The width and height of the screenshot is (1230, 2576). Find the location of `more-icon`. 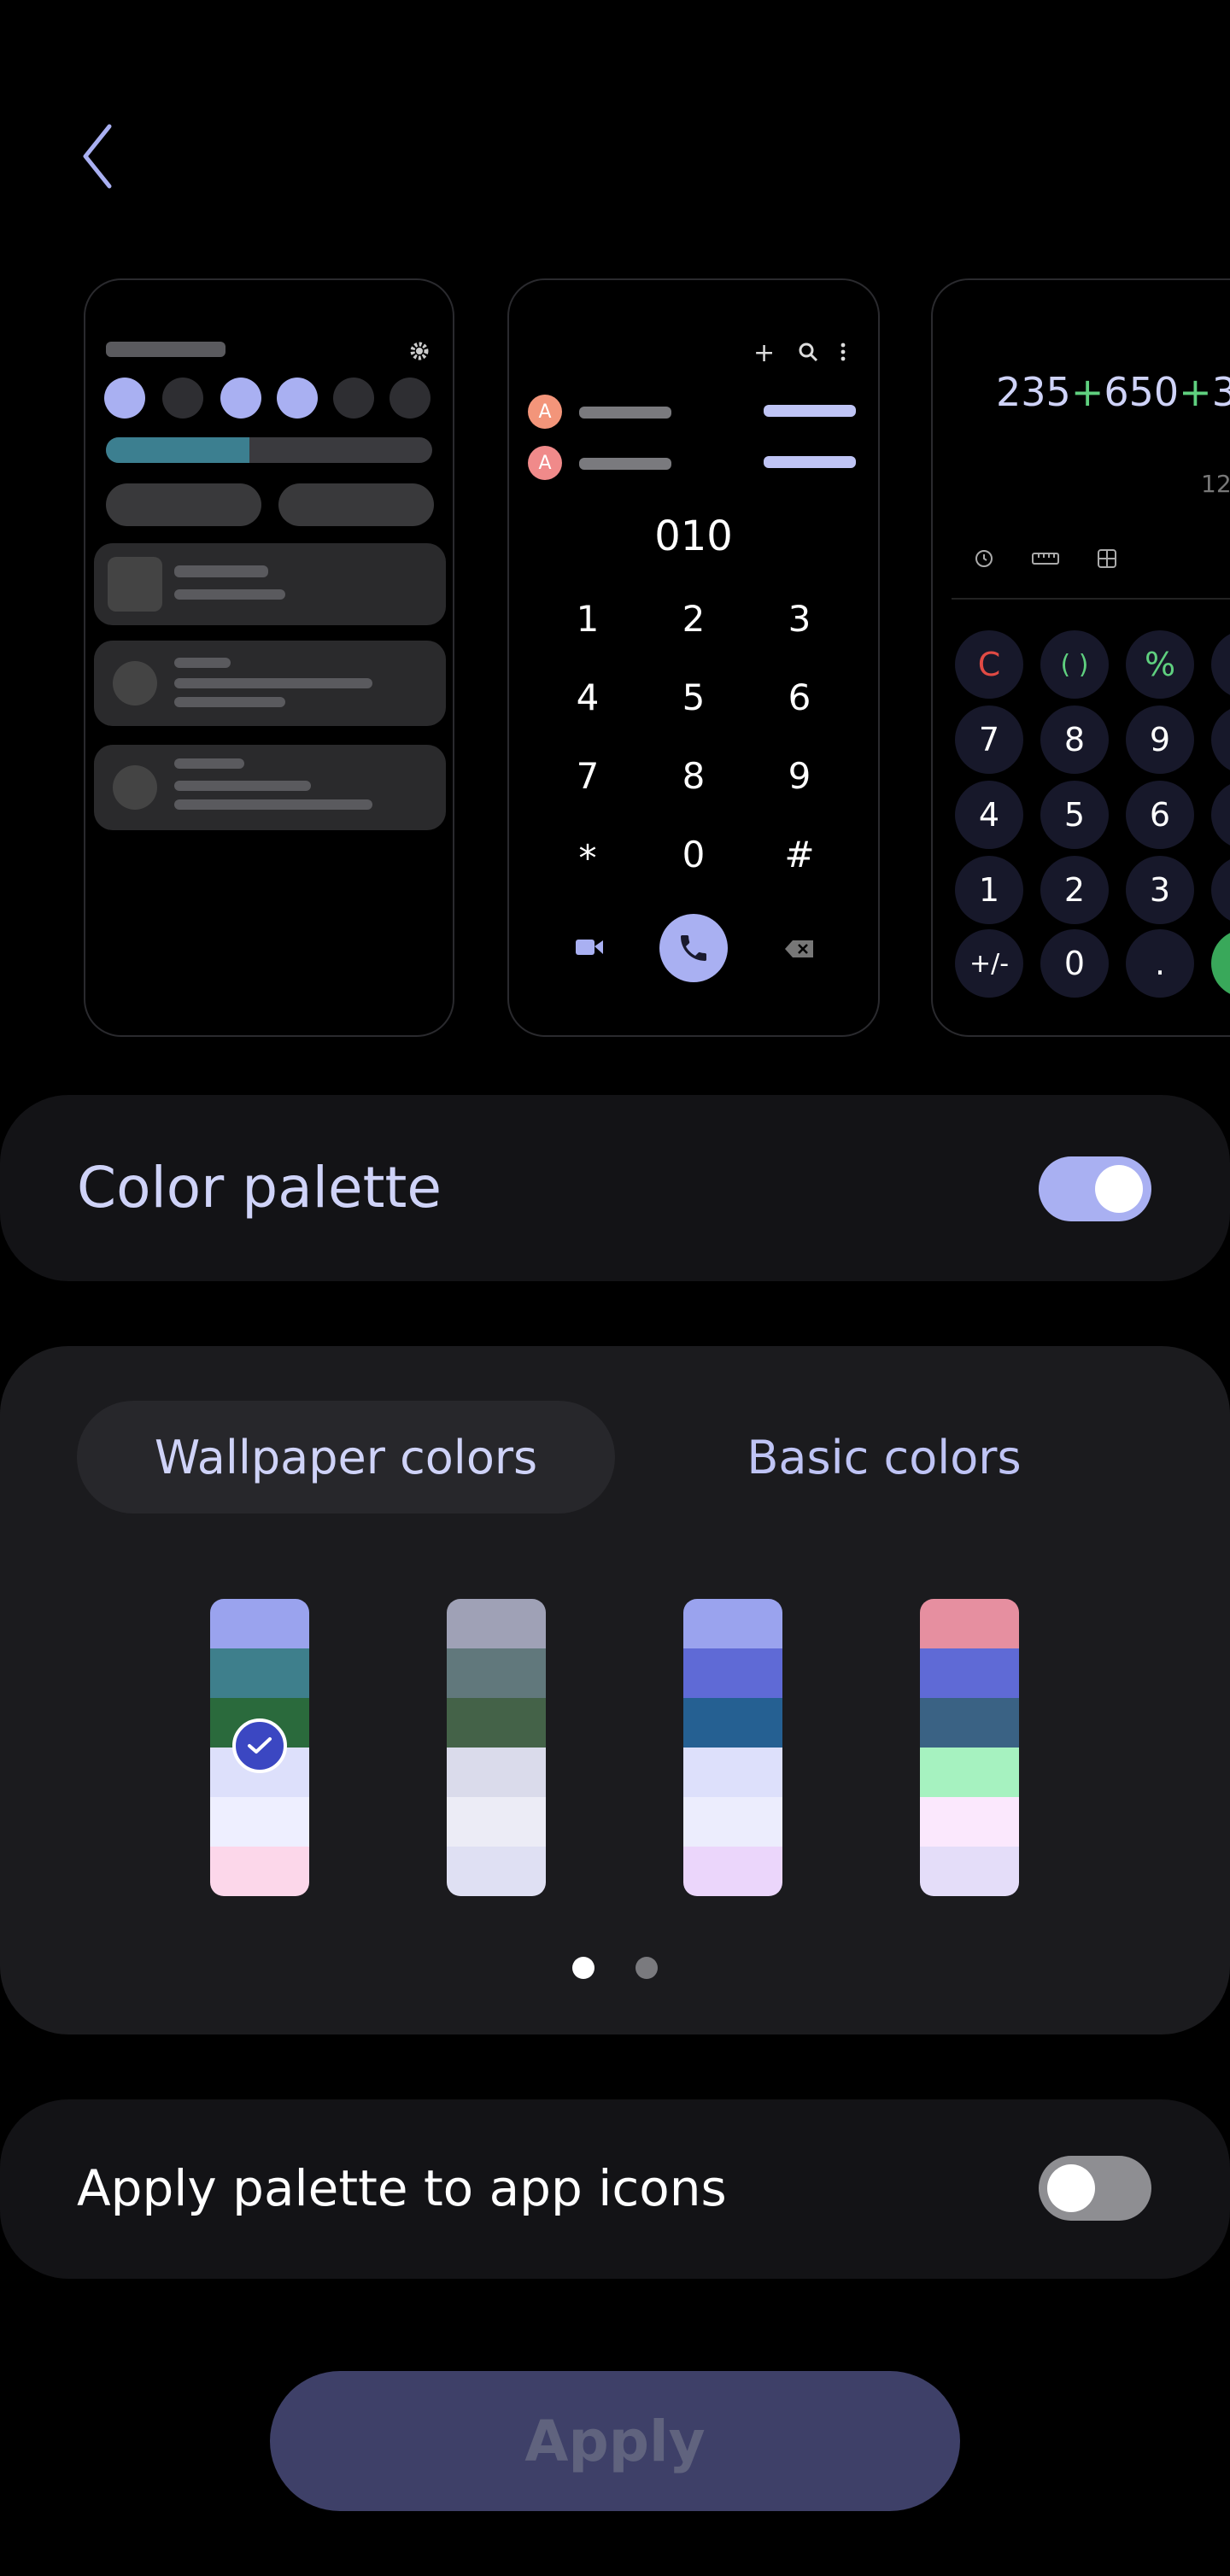

more-icon is located at coordinates (843, 352).